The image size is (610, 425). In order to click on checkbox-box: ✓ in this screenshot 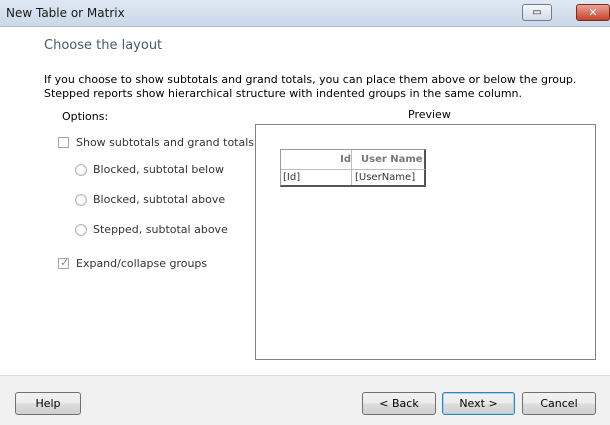, I will do `click(64, 262)`.